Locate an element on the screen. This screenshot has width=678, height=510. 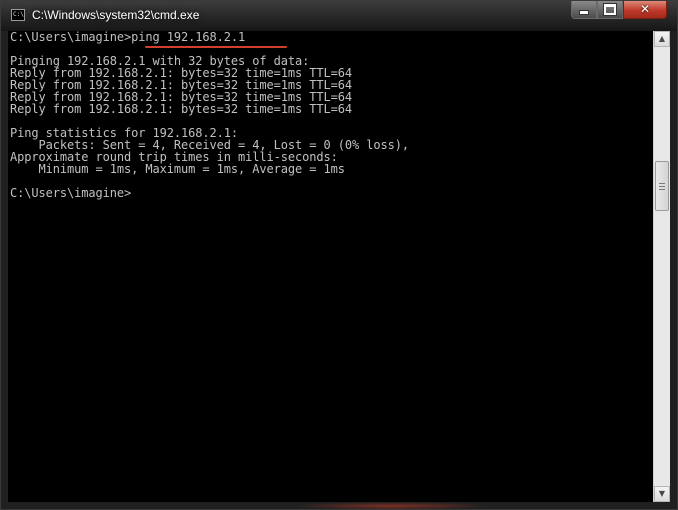
vertical-scrollbar: ▲ ▼ is located at coordinates (661, 266).